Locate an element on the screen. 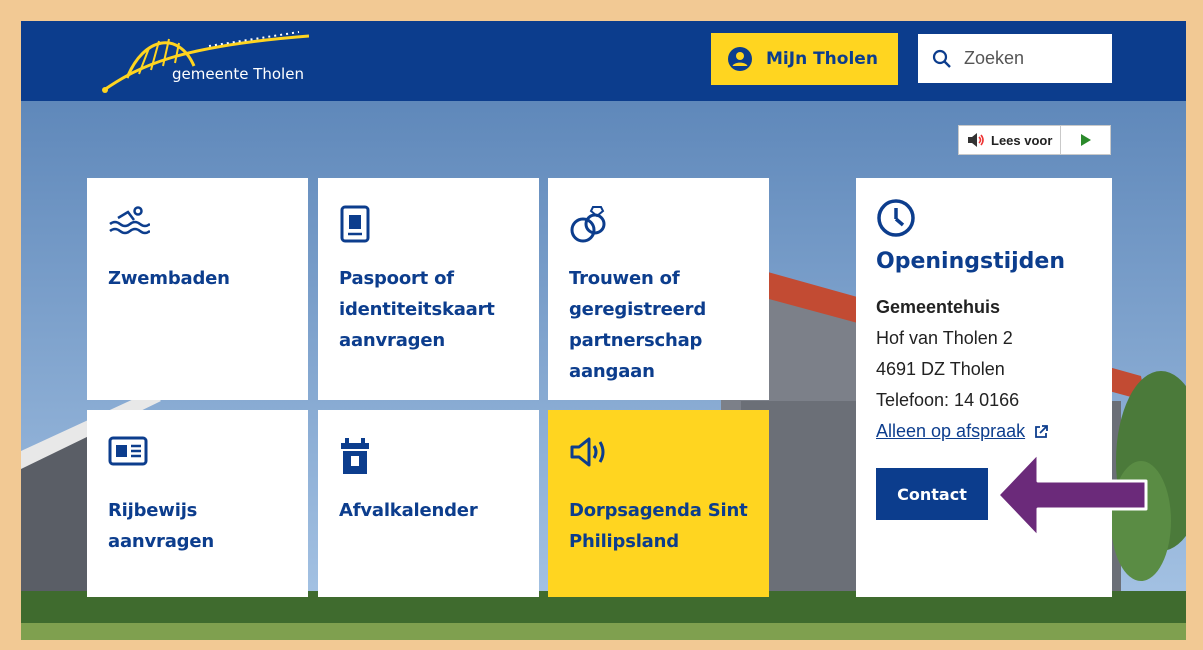 The width and height of the screenshot is (1203, 650). play-button is located at coordinates (1085, 140).